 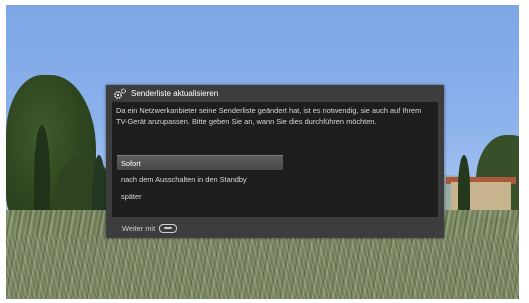 I want to click on dialog-footer: Weiter mit, so click(x=150, y=229).